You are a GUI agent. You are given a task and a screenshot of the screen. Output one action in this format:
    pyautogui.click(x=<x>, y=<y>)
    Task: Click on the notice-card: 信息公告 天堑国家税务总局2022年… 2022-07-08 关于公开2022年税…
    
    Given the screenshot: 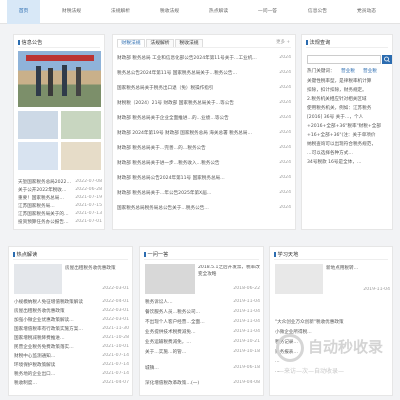 What is the action you would take?
    pyautogui.click(x=59, y=132)
    